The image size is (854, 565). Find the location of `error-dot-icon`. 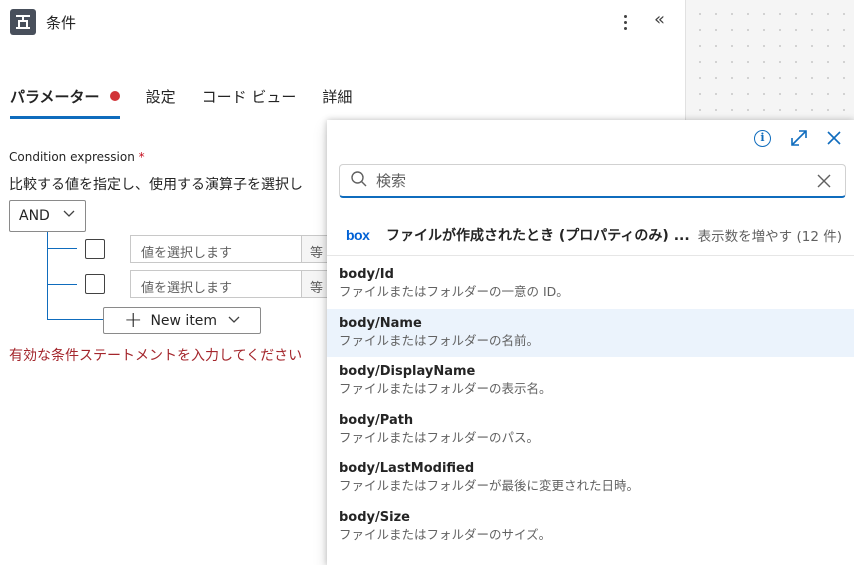

error-dot-icon is located at coordinates (114, 96).